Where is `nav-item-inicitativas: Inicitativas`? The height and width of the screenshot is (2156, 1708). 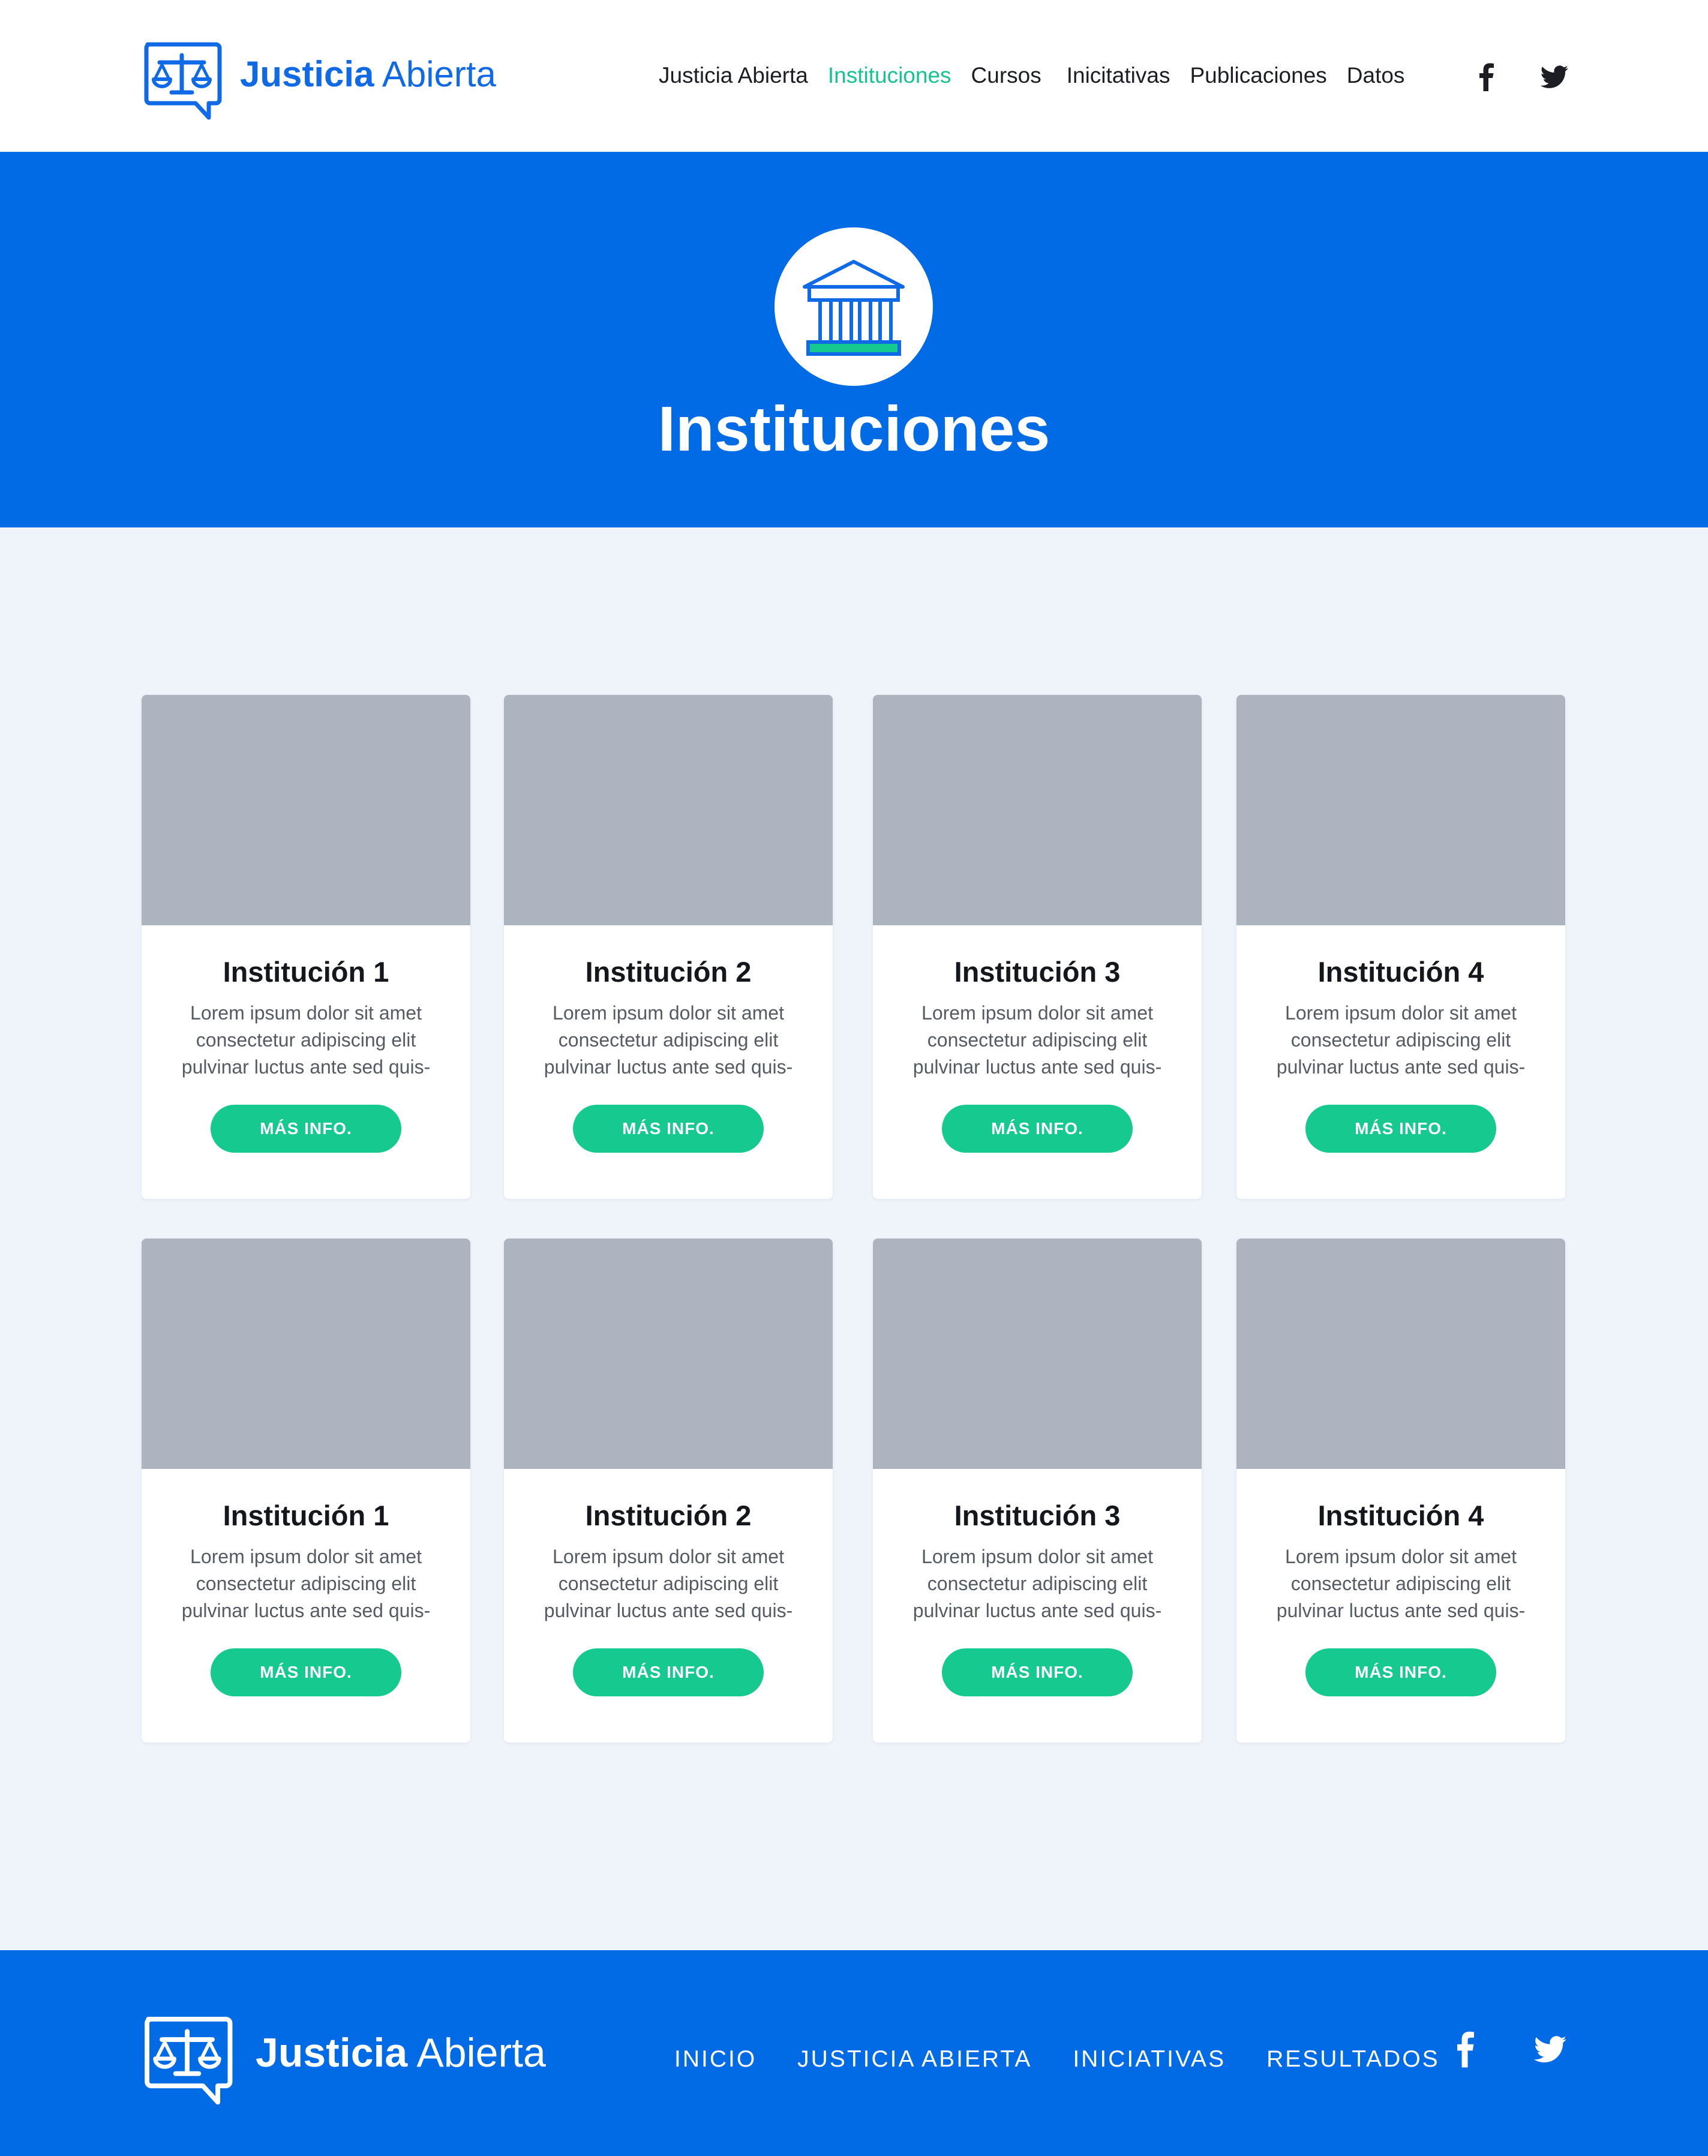 nav-item-inicitativas: Inicitativas is located at coordinates (1118, 75).